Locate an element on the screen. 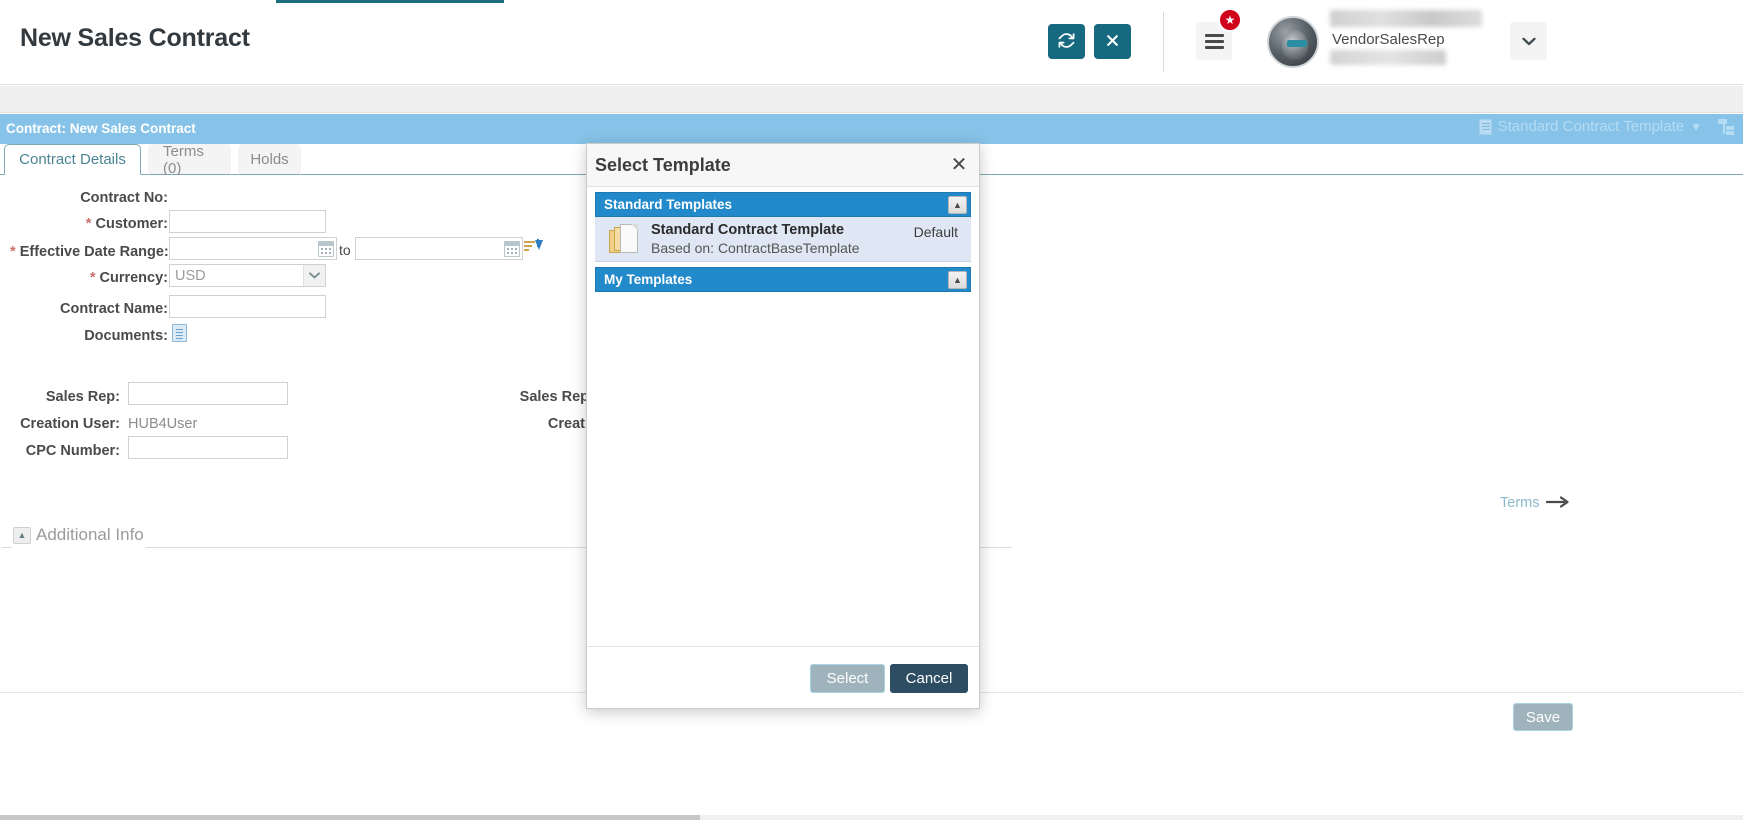  chevron-down-icon: ▼ is located at coordinates (1696, 127).